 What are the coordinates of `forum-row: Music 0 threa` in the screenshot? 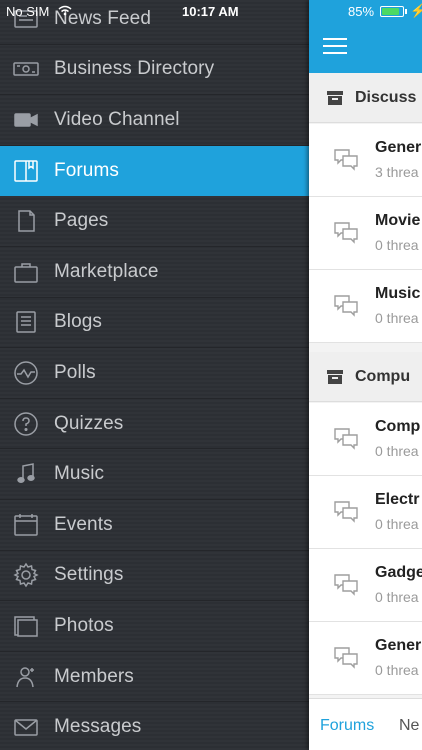 It's located at (365, 306).